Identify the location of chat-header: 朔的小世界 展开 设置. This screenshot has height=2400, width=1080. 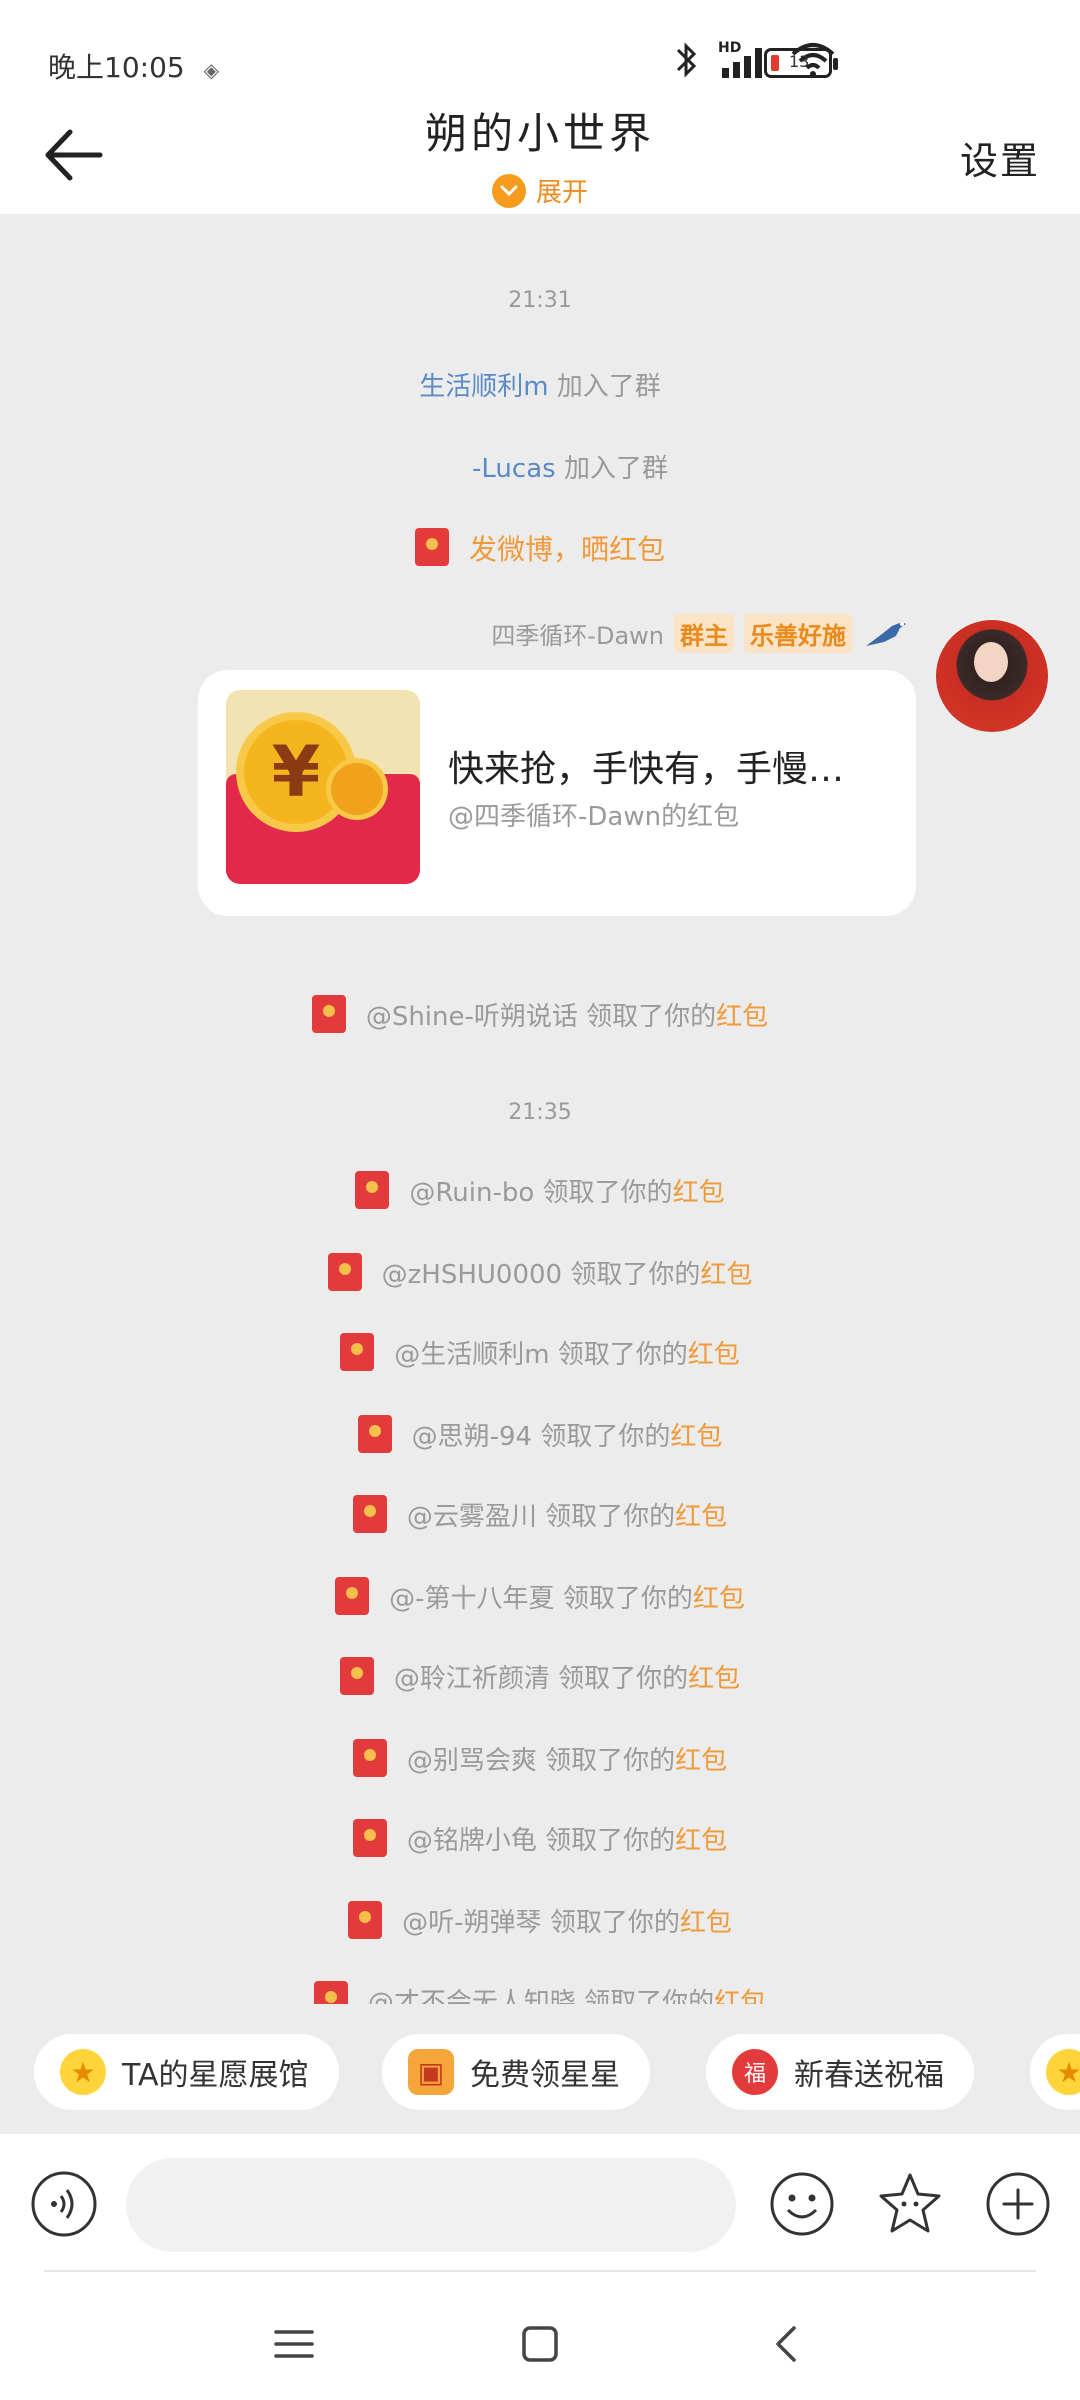
(540, 157).